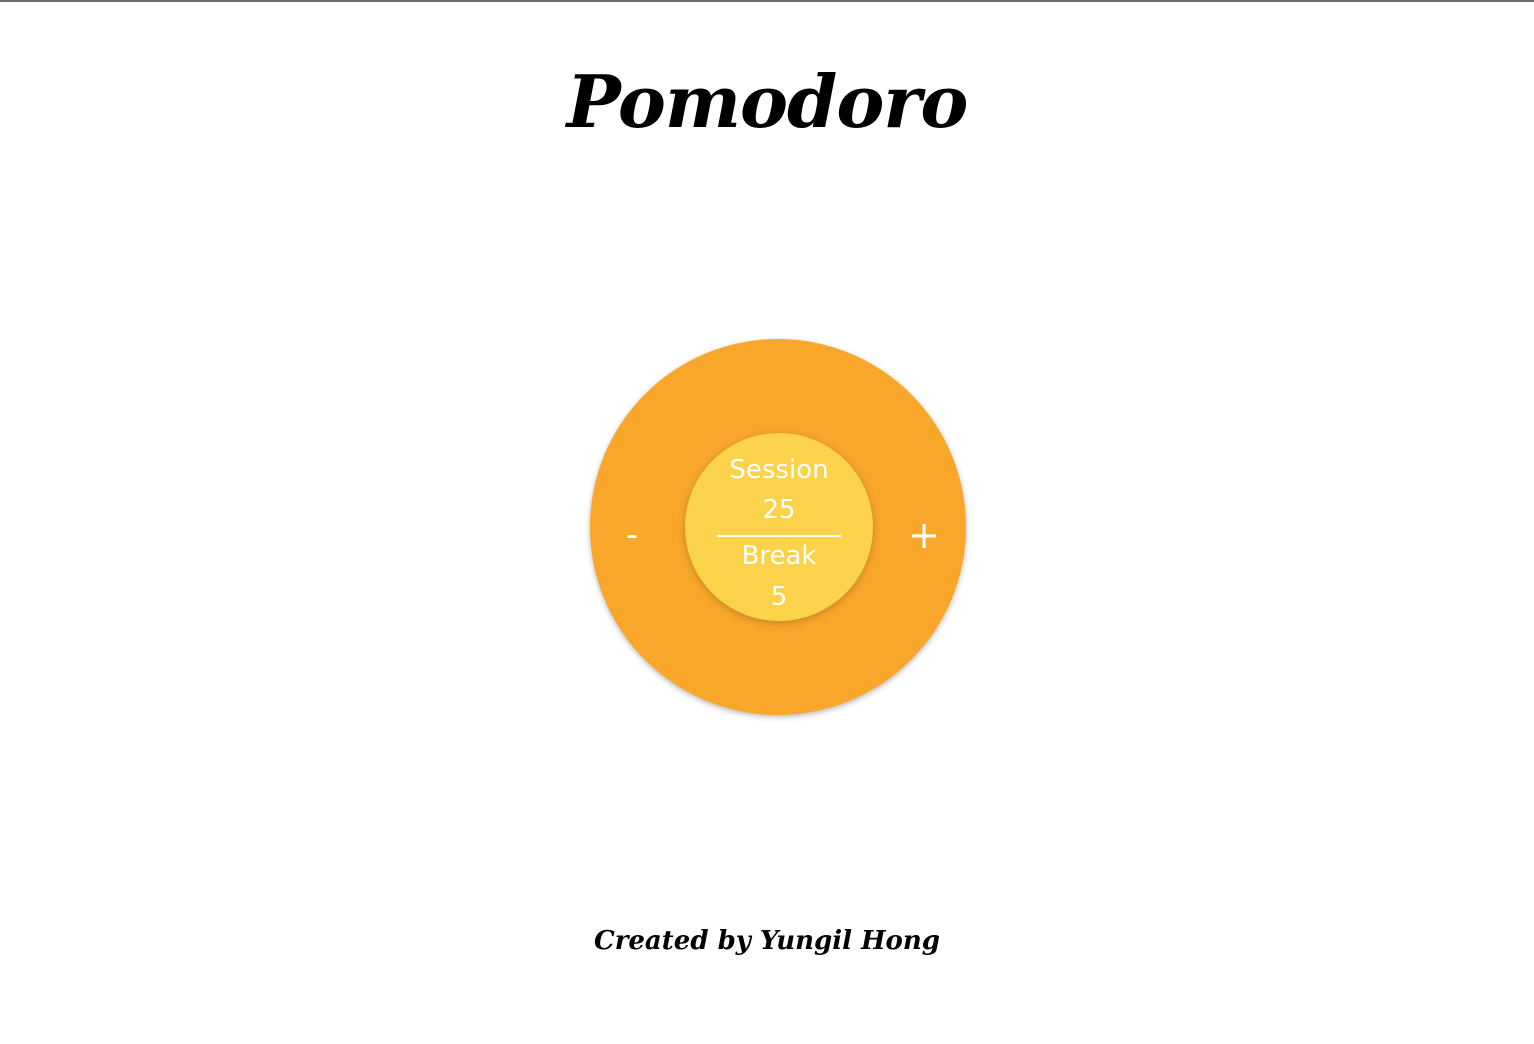 The width and height of the screenshot is (1534, 1044). I want to click on footer-credit: Created by Yungil Hong, so click(767, 941).